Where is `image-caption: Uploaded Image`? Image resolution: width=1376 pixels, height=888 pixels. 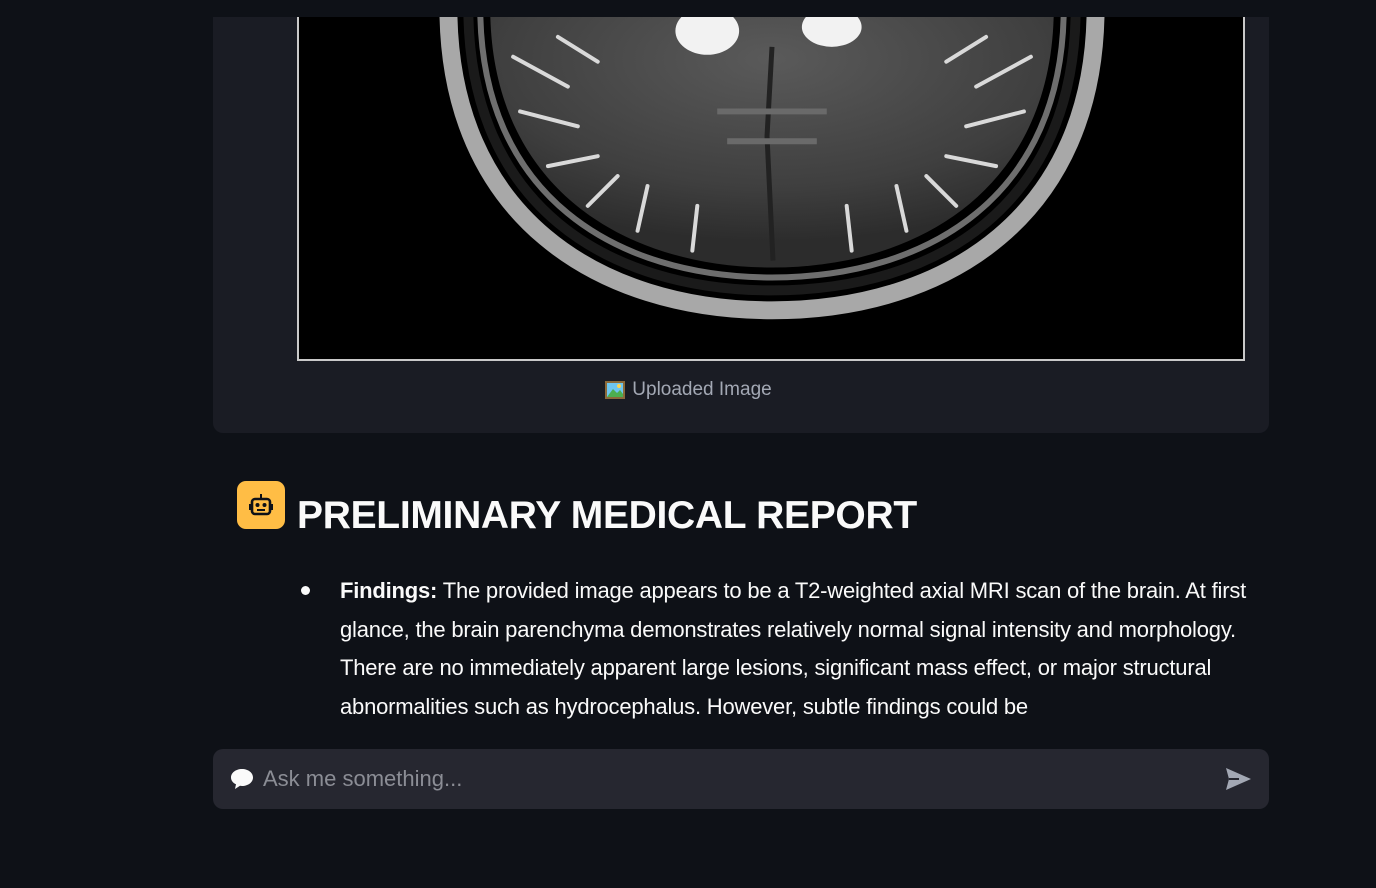
image-caption: Uploaded Image is located at coordinates (688, 390).